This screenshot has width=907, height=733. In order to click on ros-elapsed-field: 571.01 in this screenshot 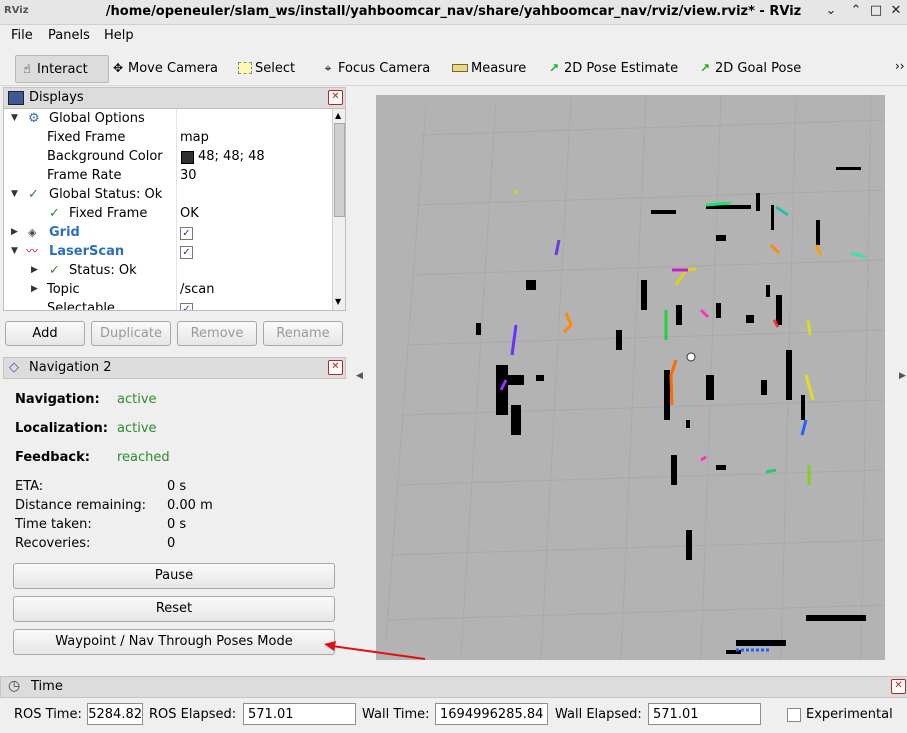, I will do `click(299, 714)`.